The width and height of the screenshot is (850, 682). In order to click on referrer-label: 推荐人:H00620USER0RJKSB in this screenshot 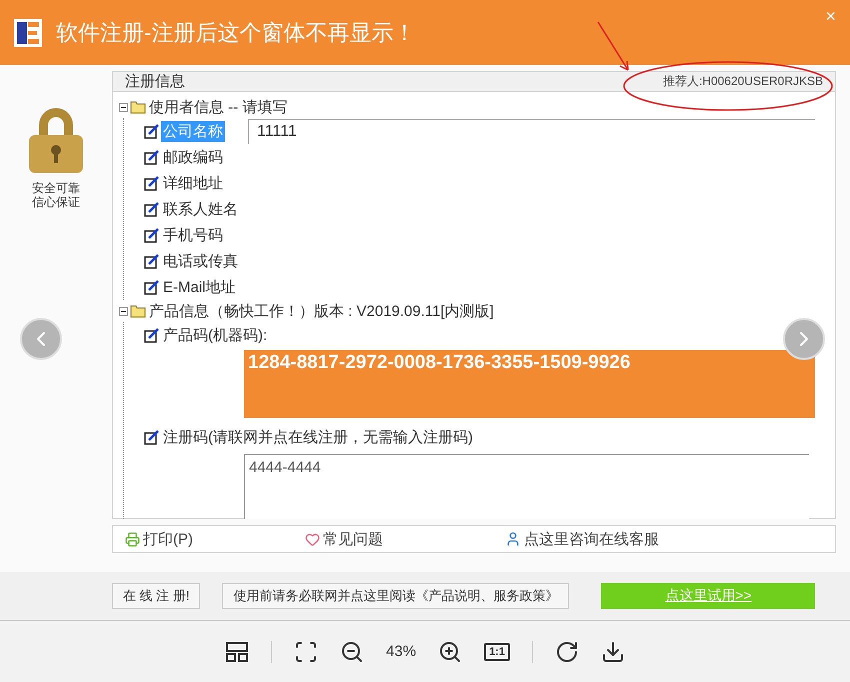, I will do `click(742, 81)`.